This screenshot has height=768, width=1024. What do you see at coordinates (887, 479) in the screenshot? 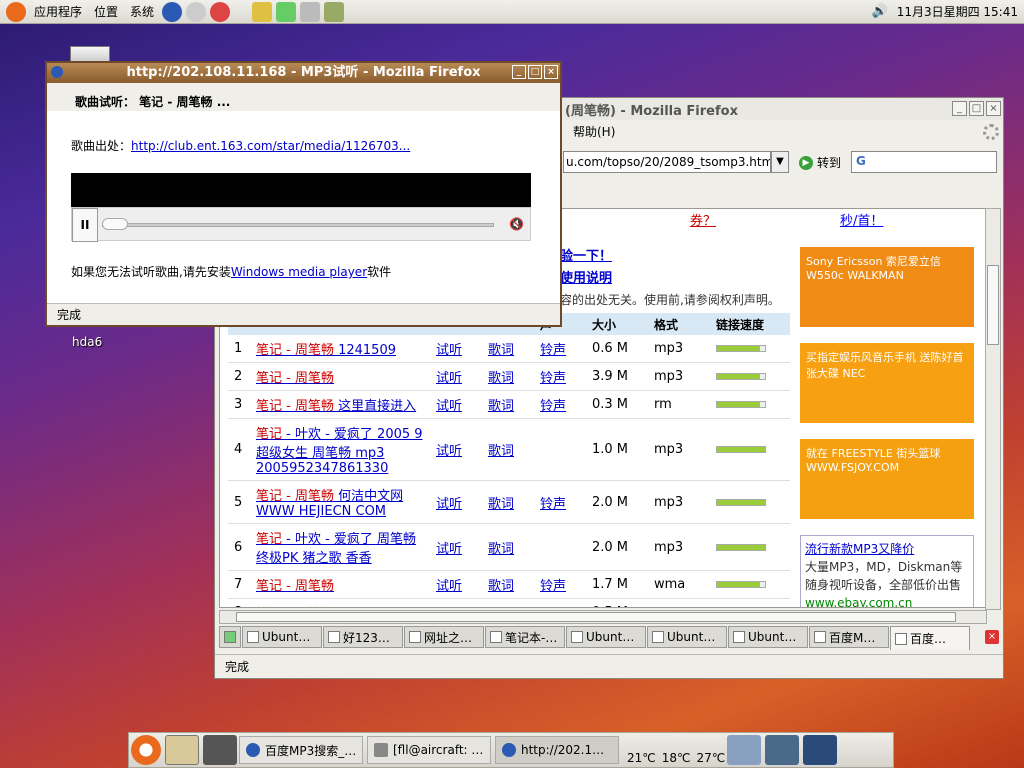
I see `ad-freestyle: 就在 FREESTYLE 街头篮球 WWW.FSJOY.COM` at bounding box center [887, 479].